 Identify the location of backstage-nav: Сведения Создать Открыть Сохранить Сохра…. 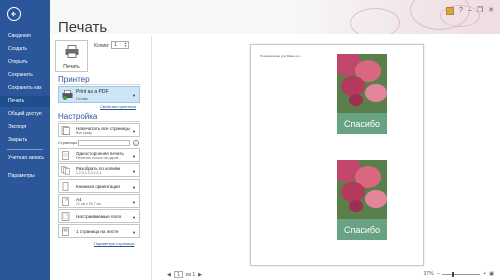
(25, 140).